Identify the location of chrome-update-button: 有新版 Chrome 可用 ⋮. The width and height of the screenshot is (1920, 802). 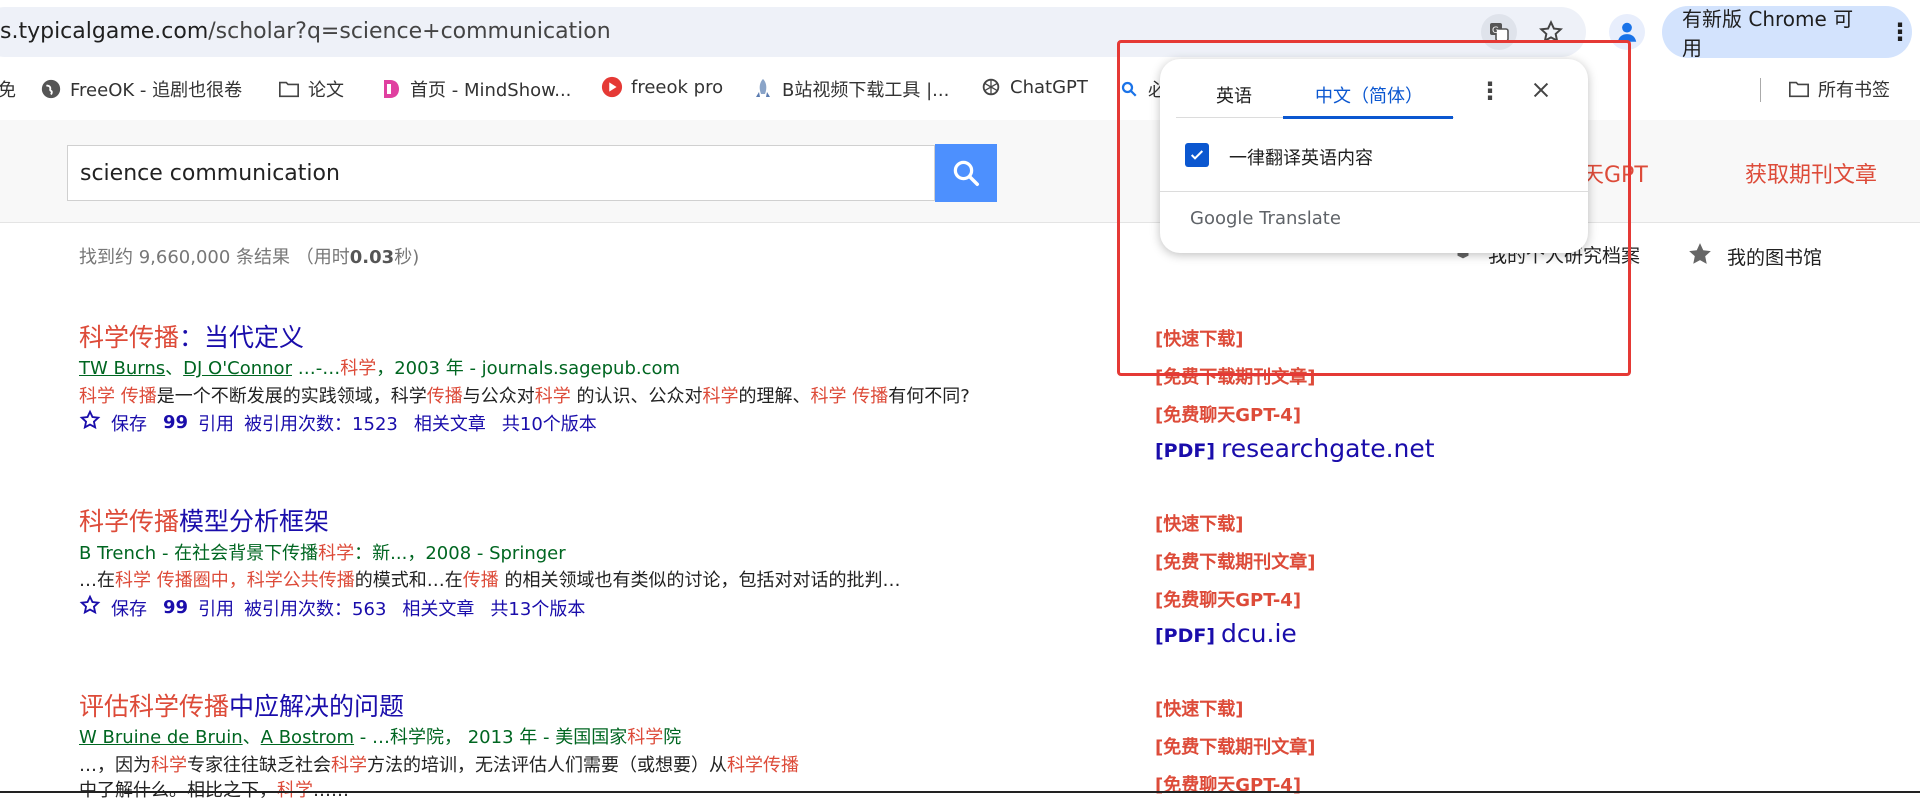
(1787, 33).